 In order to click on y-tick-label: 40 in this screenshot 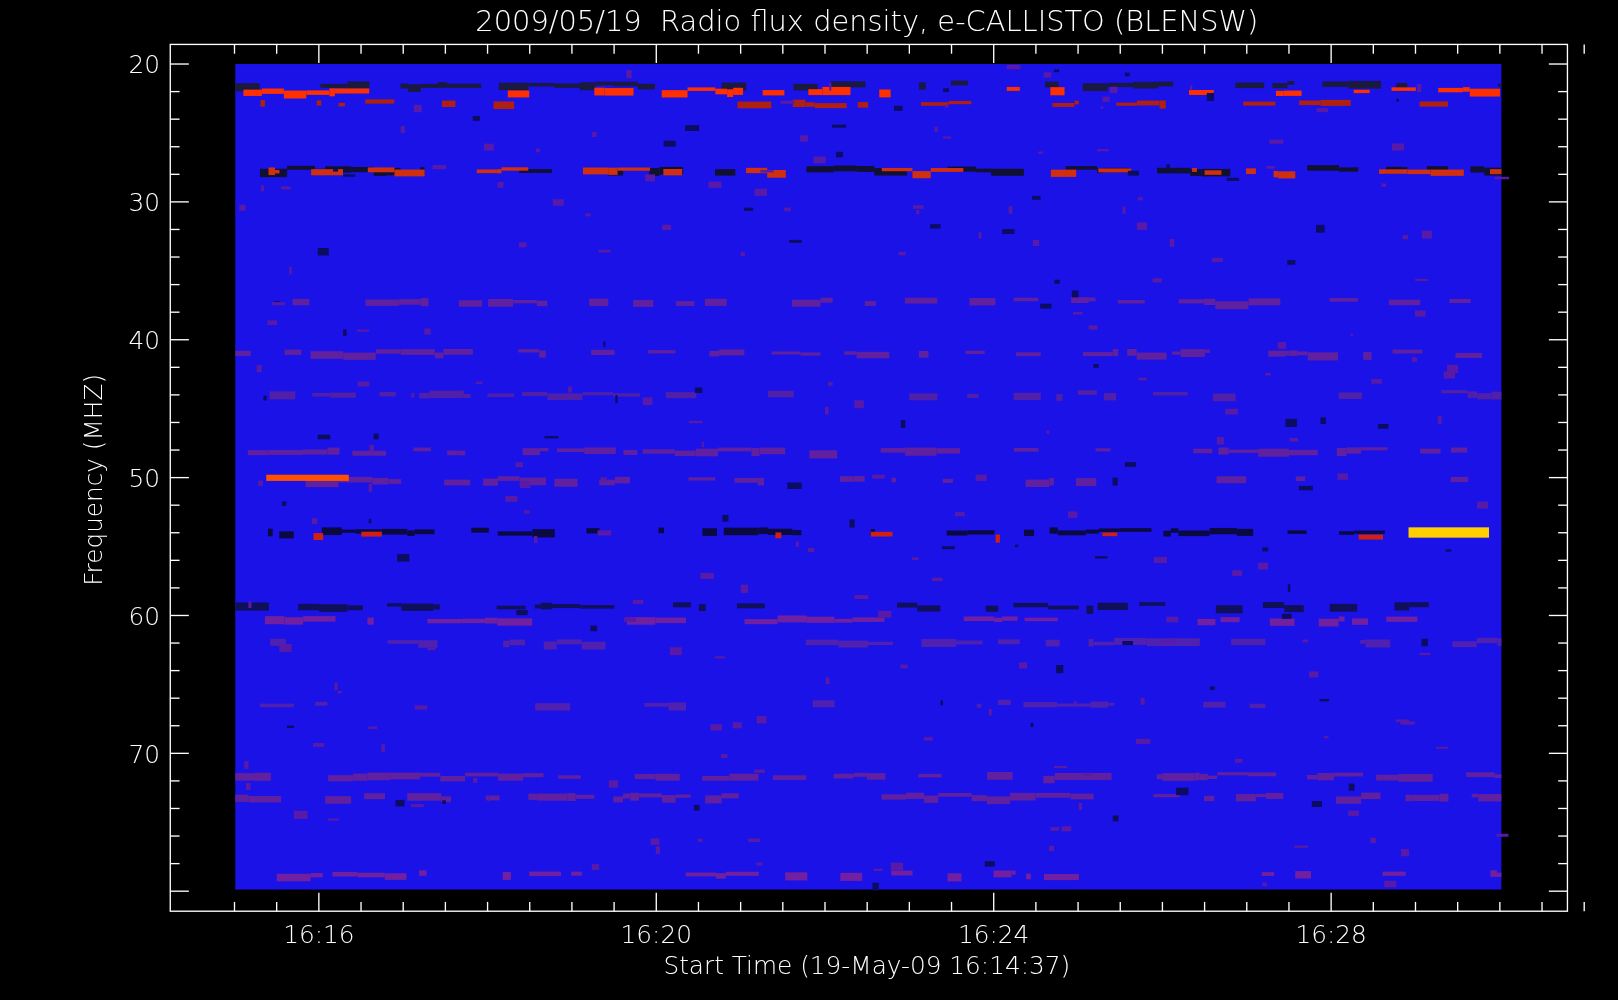, I will do `click(144, 341)`.